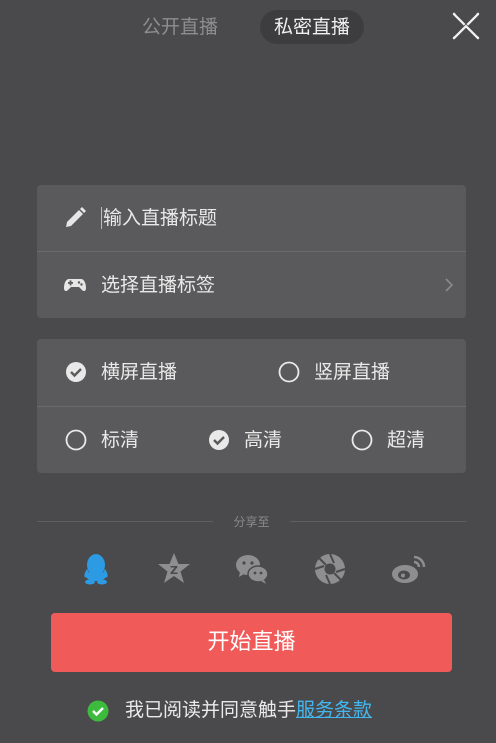 The image size is (496, 743). Describe the element at coordinates (352, 372) in the screenshot. I see `orientation-portrait-label: 竖屏直播` at that location.